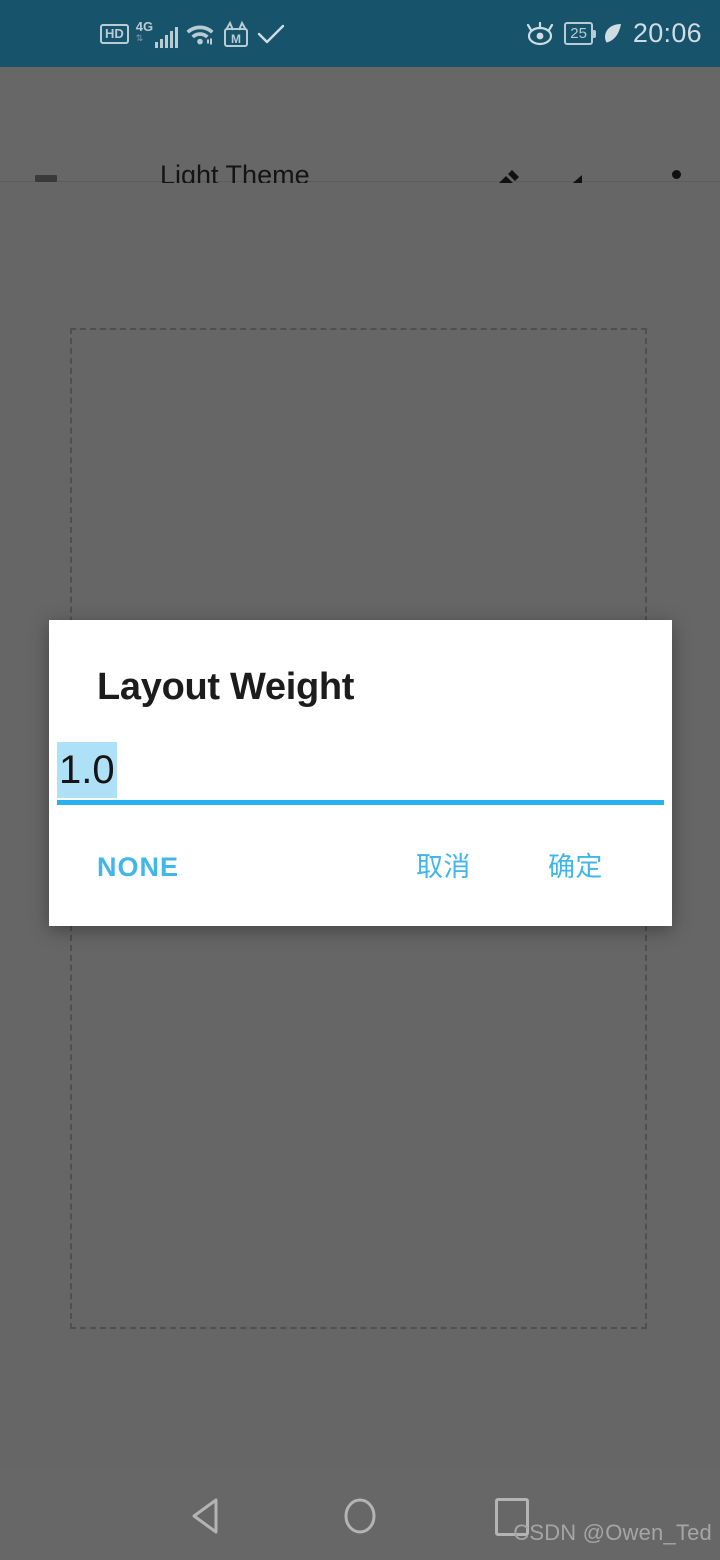 The height and width of the screenshot is (1560, 720). What do you see at coordinates (138, 867) in the screenshot?
I see `none-button: NONE` at bounding box center [138, 867].